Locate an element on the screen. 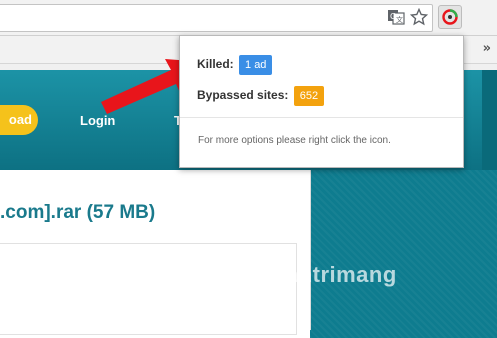 The height and width of the screenshot is (338, 497). translate-icon: G 文 is located at coordinates (396, 17).